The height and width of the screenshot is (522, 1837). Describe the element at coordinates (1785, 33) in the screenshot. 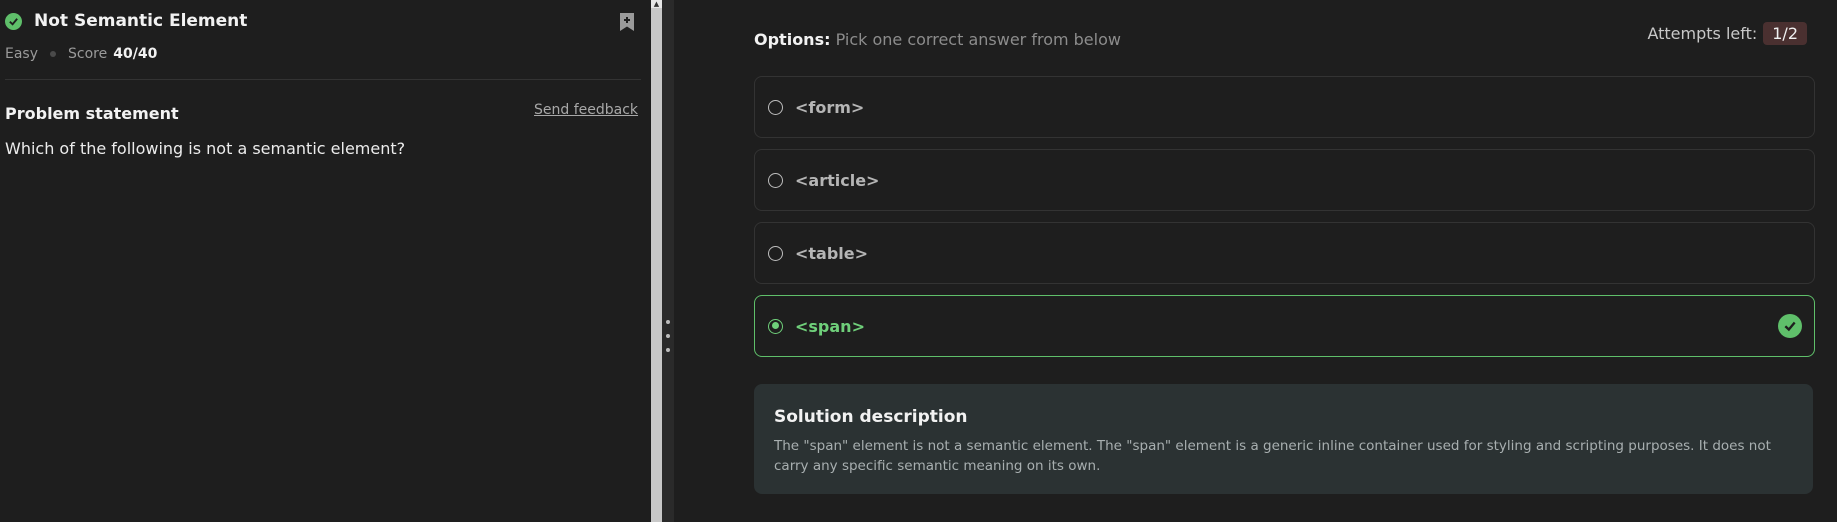

I see `attempts-badge: 1/2` at that location.